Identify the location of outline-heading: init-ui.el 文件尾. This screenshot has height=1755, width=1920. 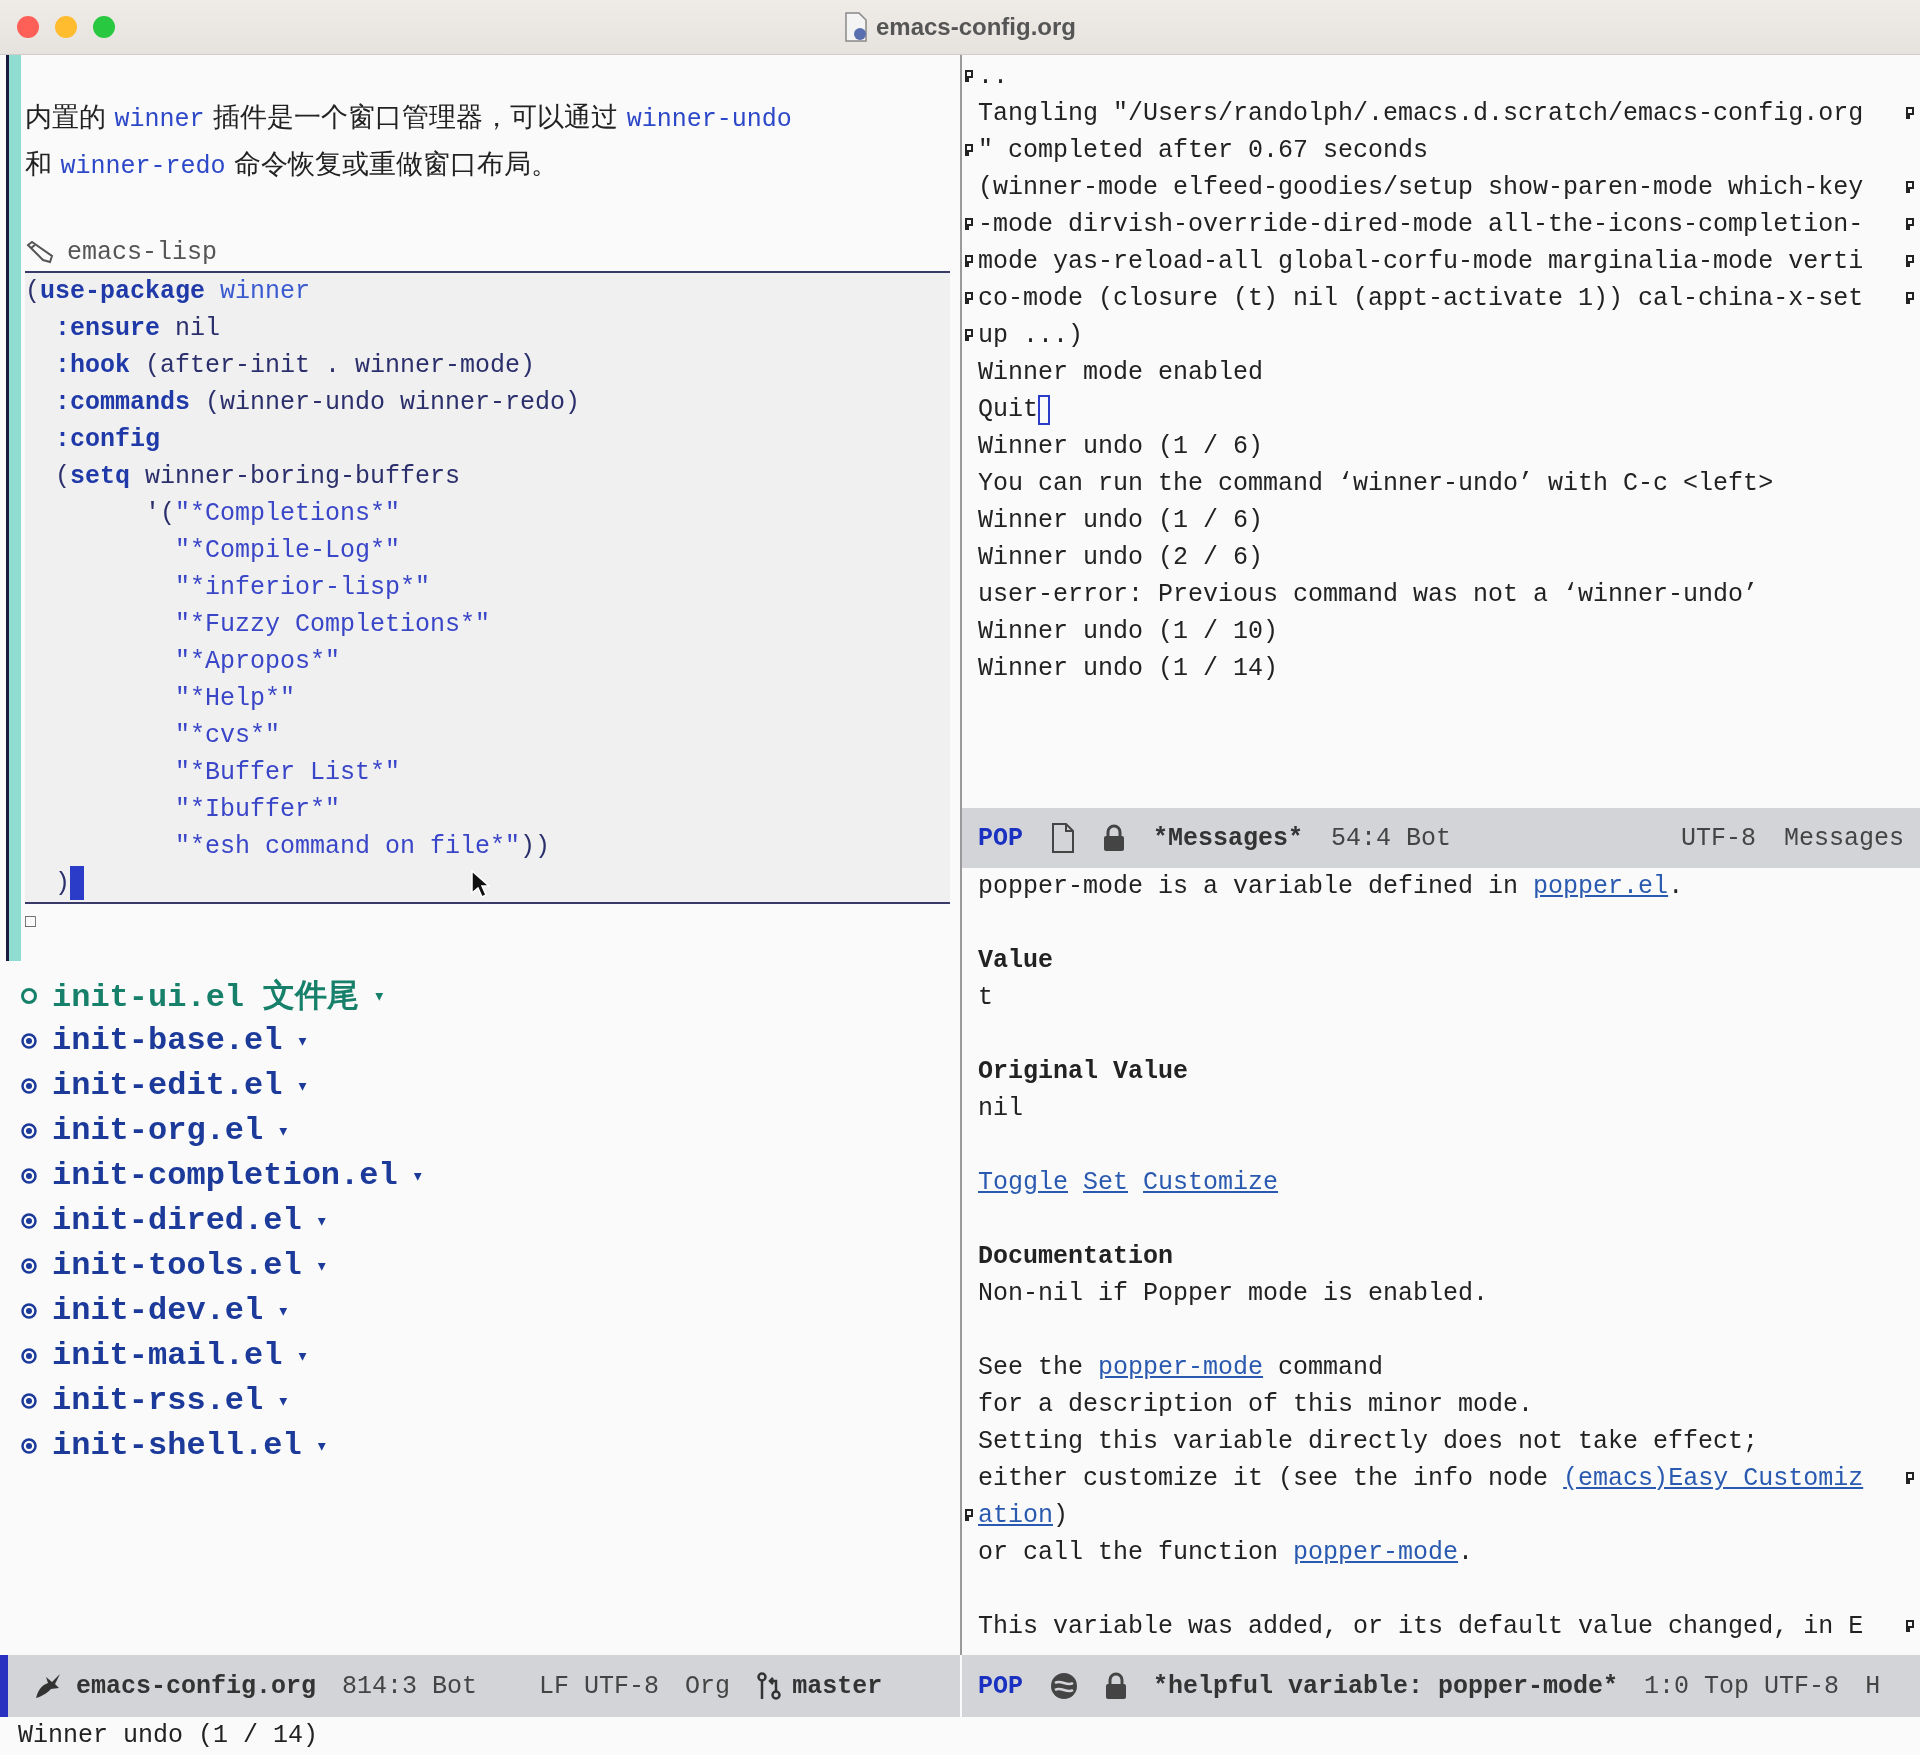
(206, 995).